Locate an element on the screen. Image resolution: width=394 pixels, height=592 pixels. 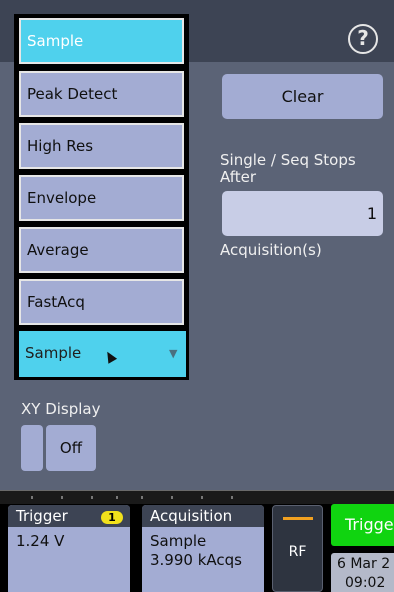
time-text: 09:02 is located at coordinates (365, 583).